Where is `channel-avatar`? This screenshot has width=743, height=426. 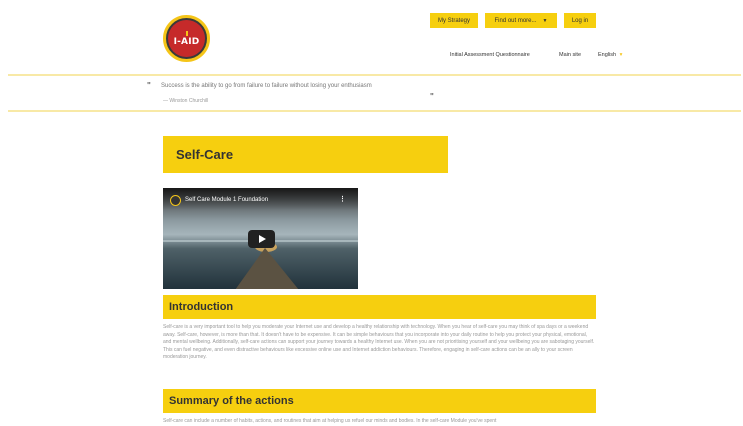 channel-avatar is located at coordinates (175, 200).